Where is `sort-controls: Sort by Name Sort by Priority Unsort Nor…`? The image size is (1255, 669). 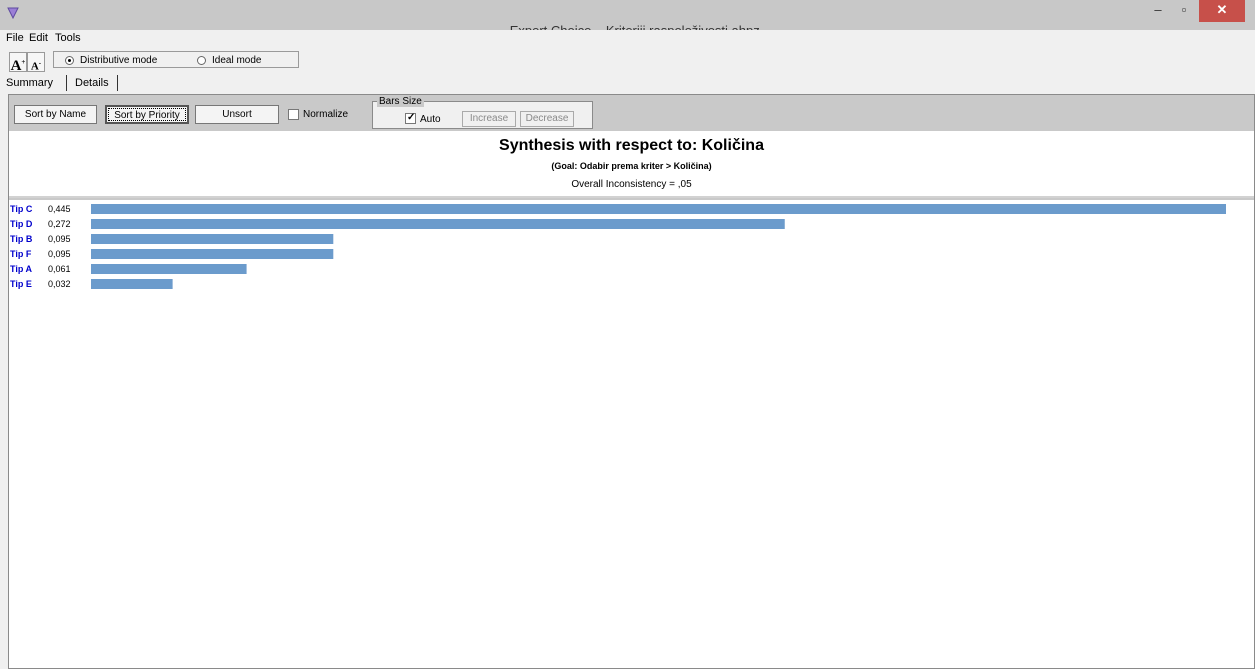 sort-controls: Sort by Name Sort by Priority Unsort Nor… is located at coordinates (631, 113).